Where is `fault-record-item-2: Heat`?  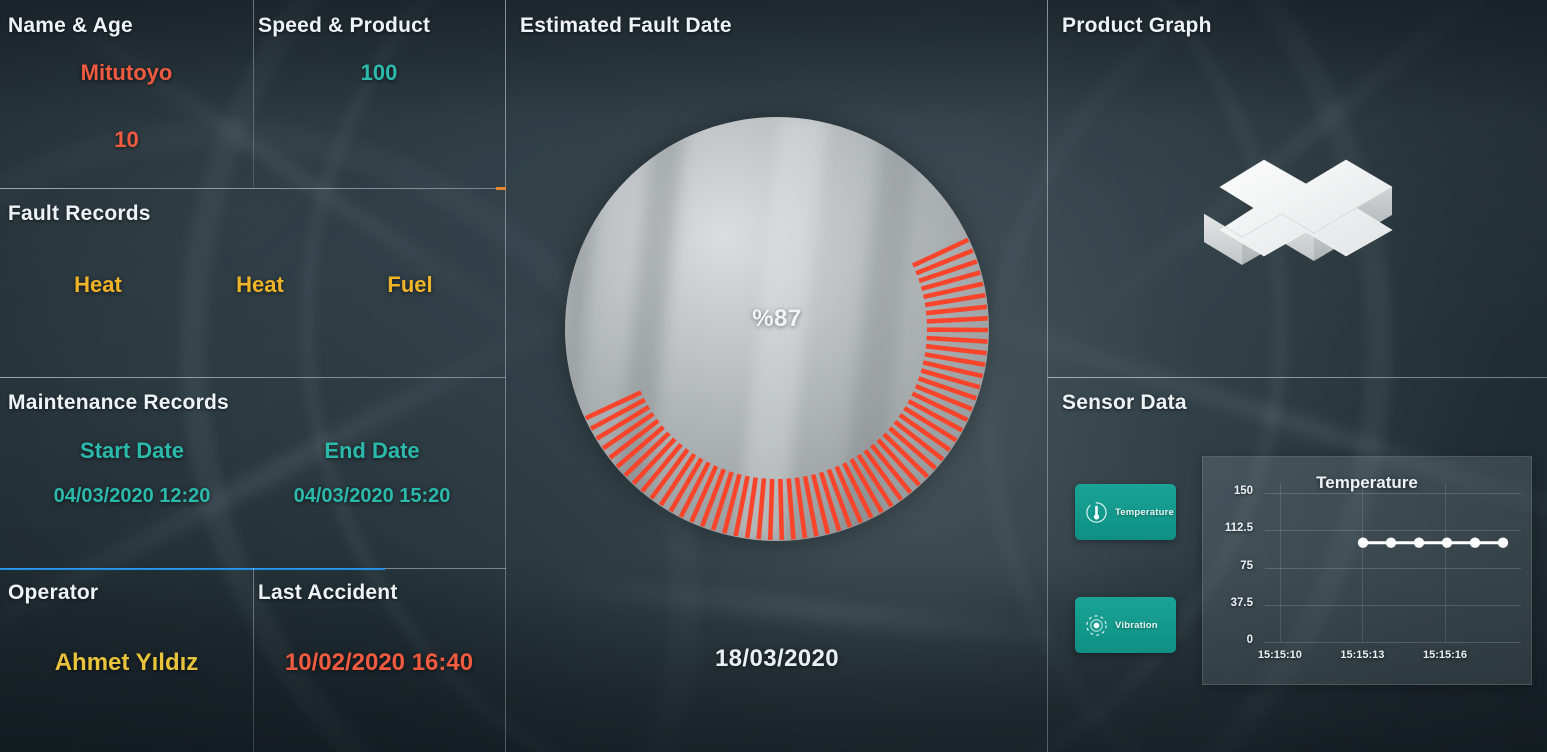
fault-record-item-2: Heat is located at coordinates (260, 285).